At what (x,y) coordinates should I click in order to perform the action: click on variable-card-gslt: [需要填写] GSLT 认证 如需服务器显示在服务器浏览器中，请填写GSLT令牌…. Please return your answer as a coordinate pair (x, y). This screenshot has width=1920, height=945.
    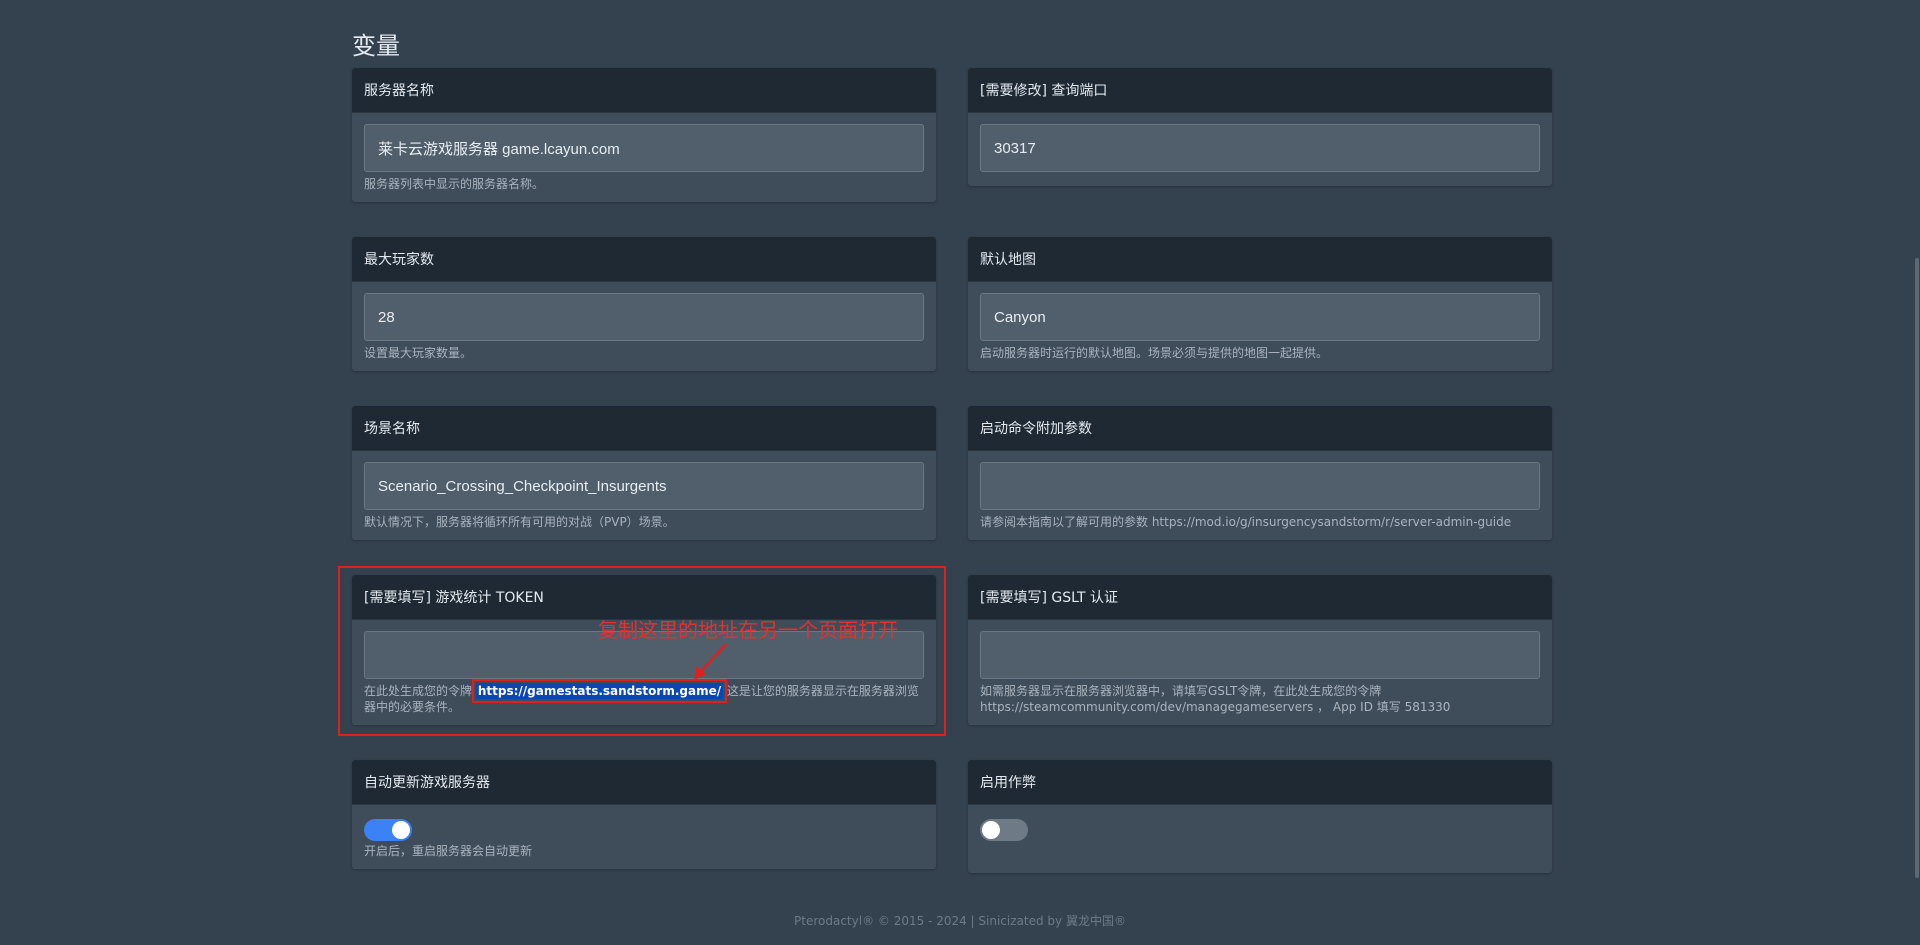
    Looking at the image, I should click on (1260, 650).